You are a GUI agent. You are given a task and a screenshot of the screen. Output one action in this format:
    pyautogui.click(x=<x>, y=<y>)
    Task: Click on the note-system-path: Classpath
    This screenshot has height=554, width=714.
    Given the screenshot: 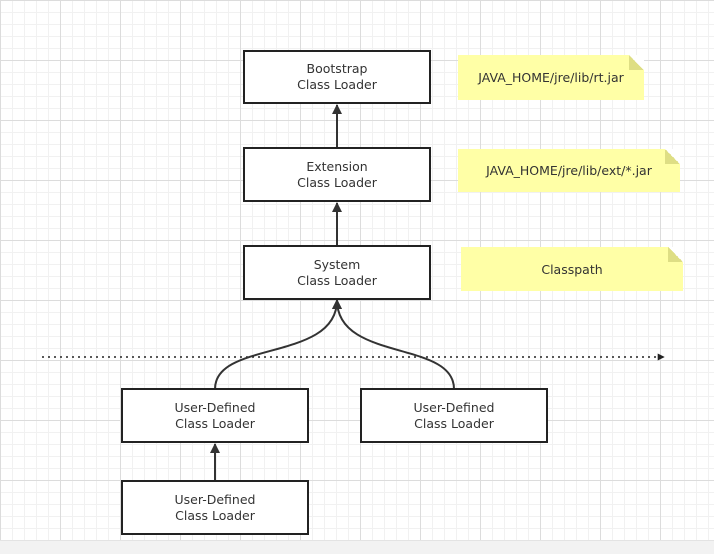 What is the action you would take?
    pyautogui.click(x=572, y=269)
    